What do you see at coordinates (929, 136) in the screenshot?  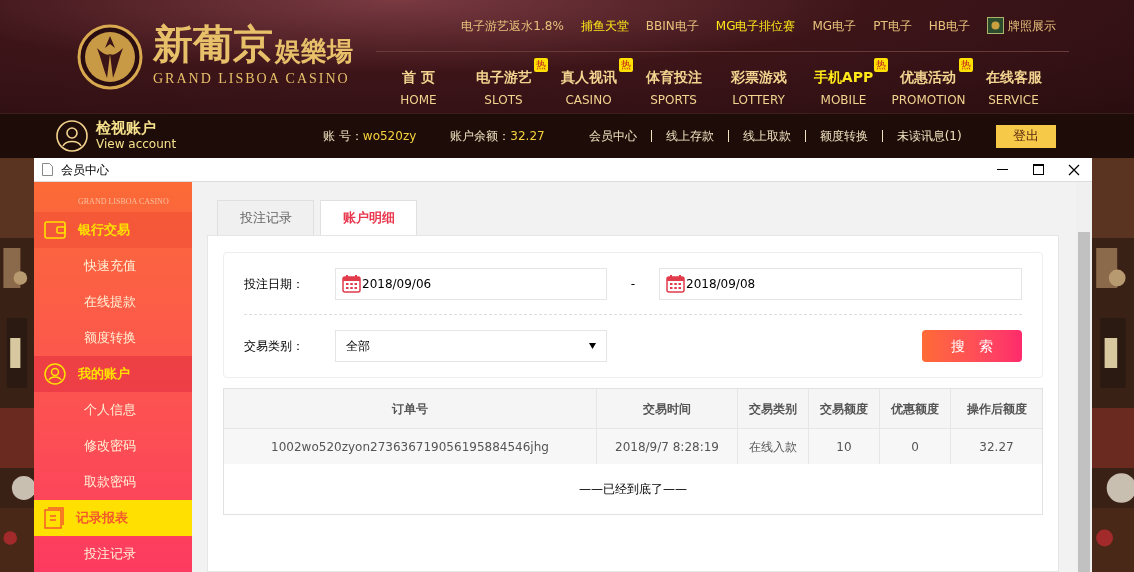 I see `account-link: 未读讯息(1)` at bounding box center [929, 136].